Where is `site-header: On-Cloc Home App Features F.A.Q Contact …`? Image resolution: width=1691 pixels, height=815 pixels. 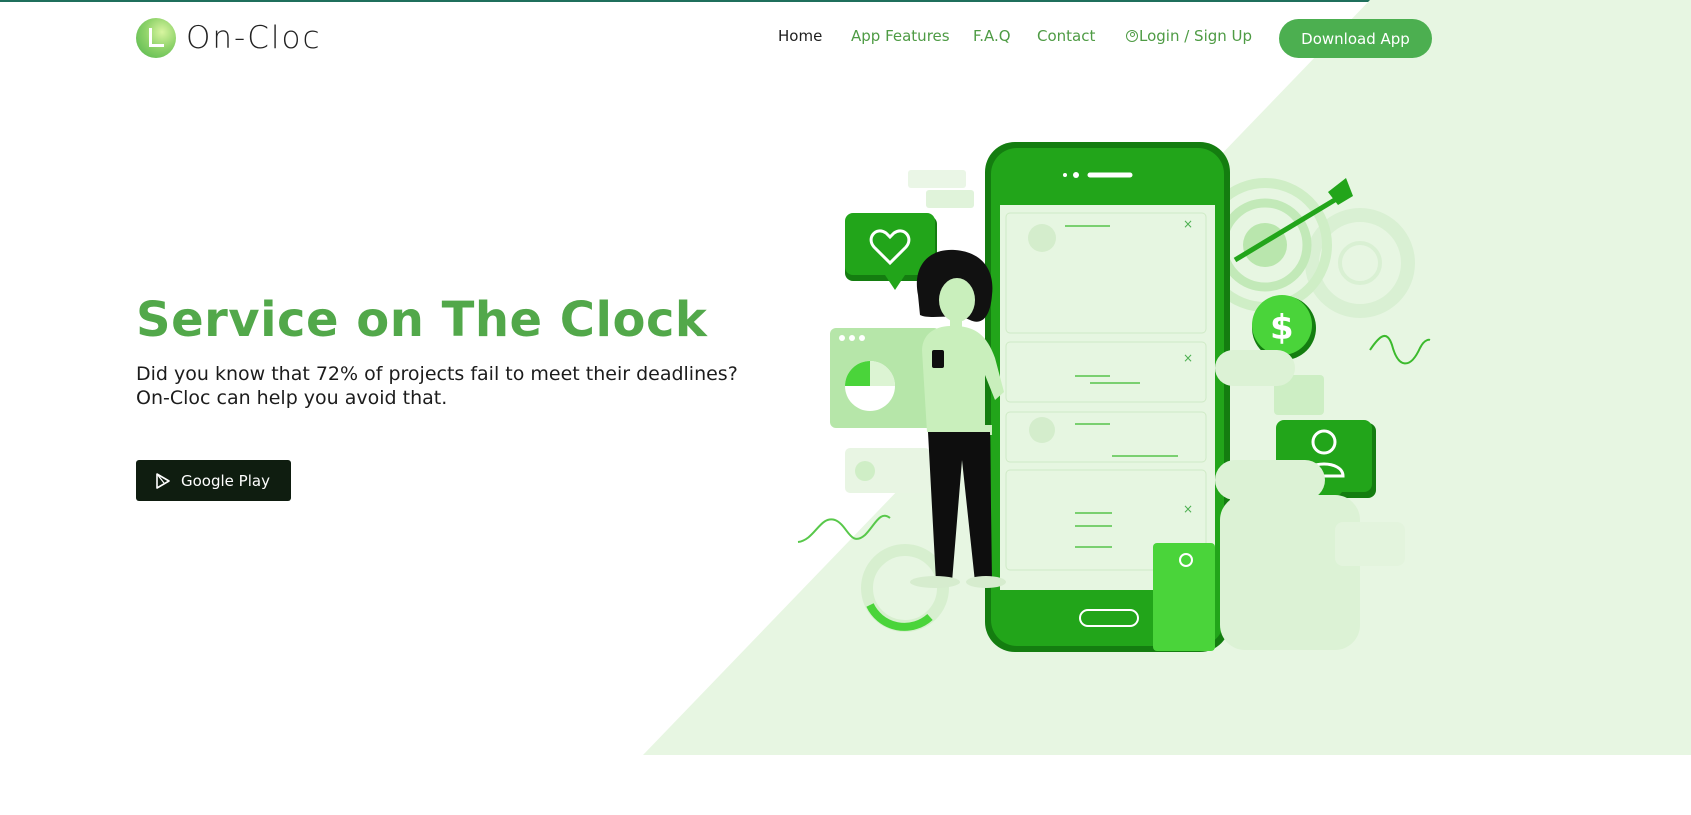 site-header: On-Cloc Home App Features F.A.Q Contact … is located at coordinates (845, 40).